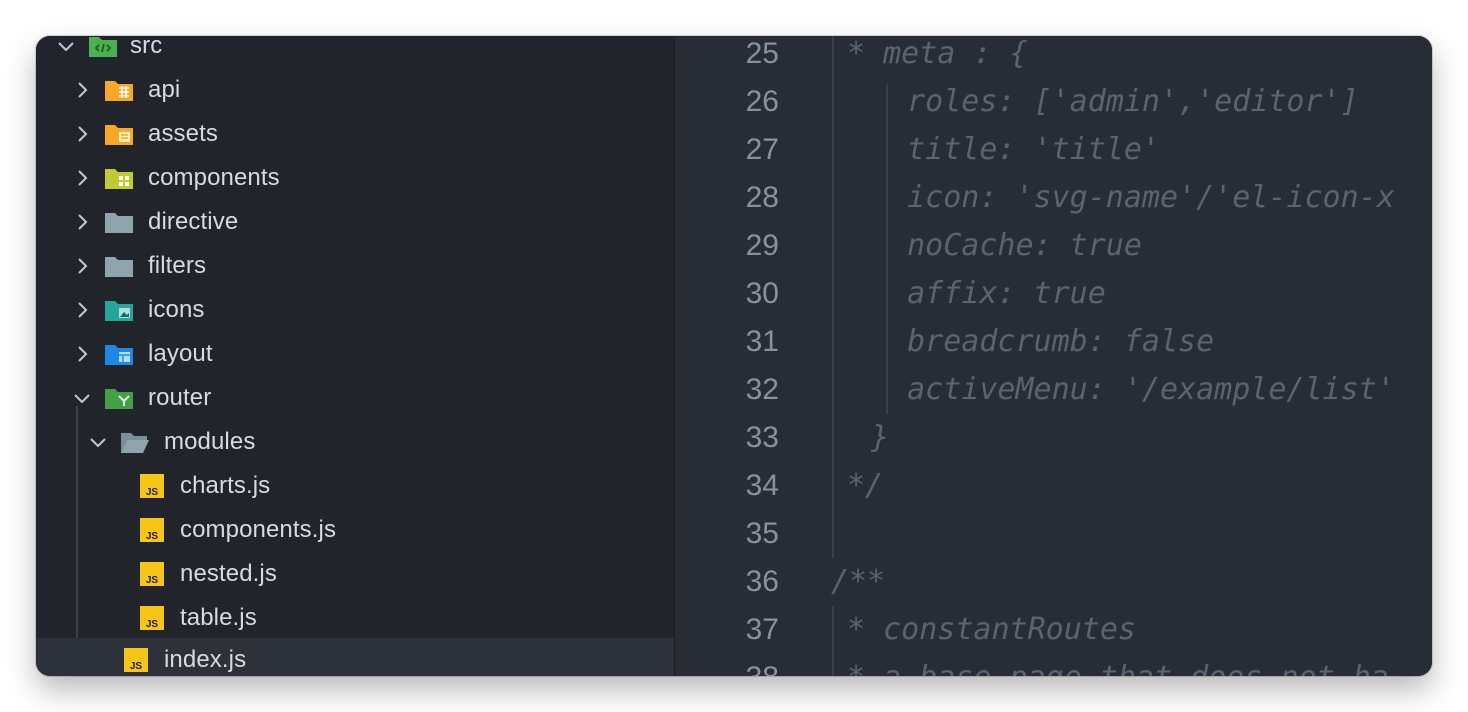  I want to click on code-line: * meta : {, so click(937, 53).